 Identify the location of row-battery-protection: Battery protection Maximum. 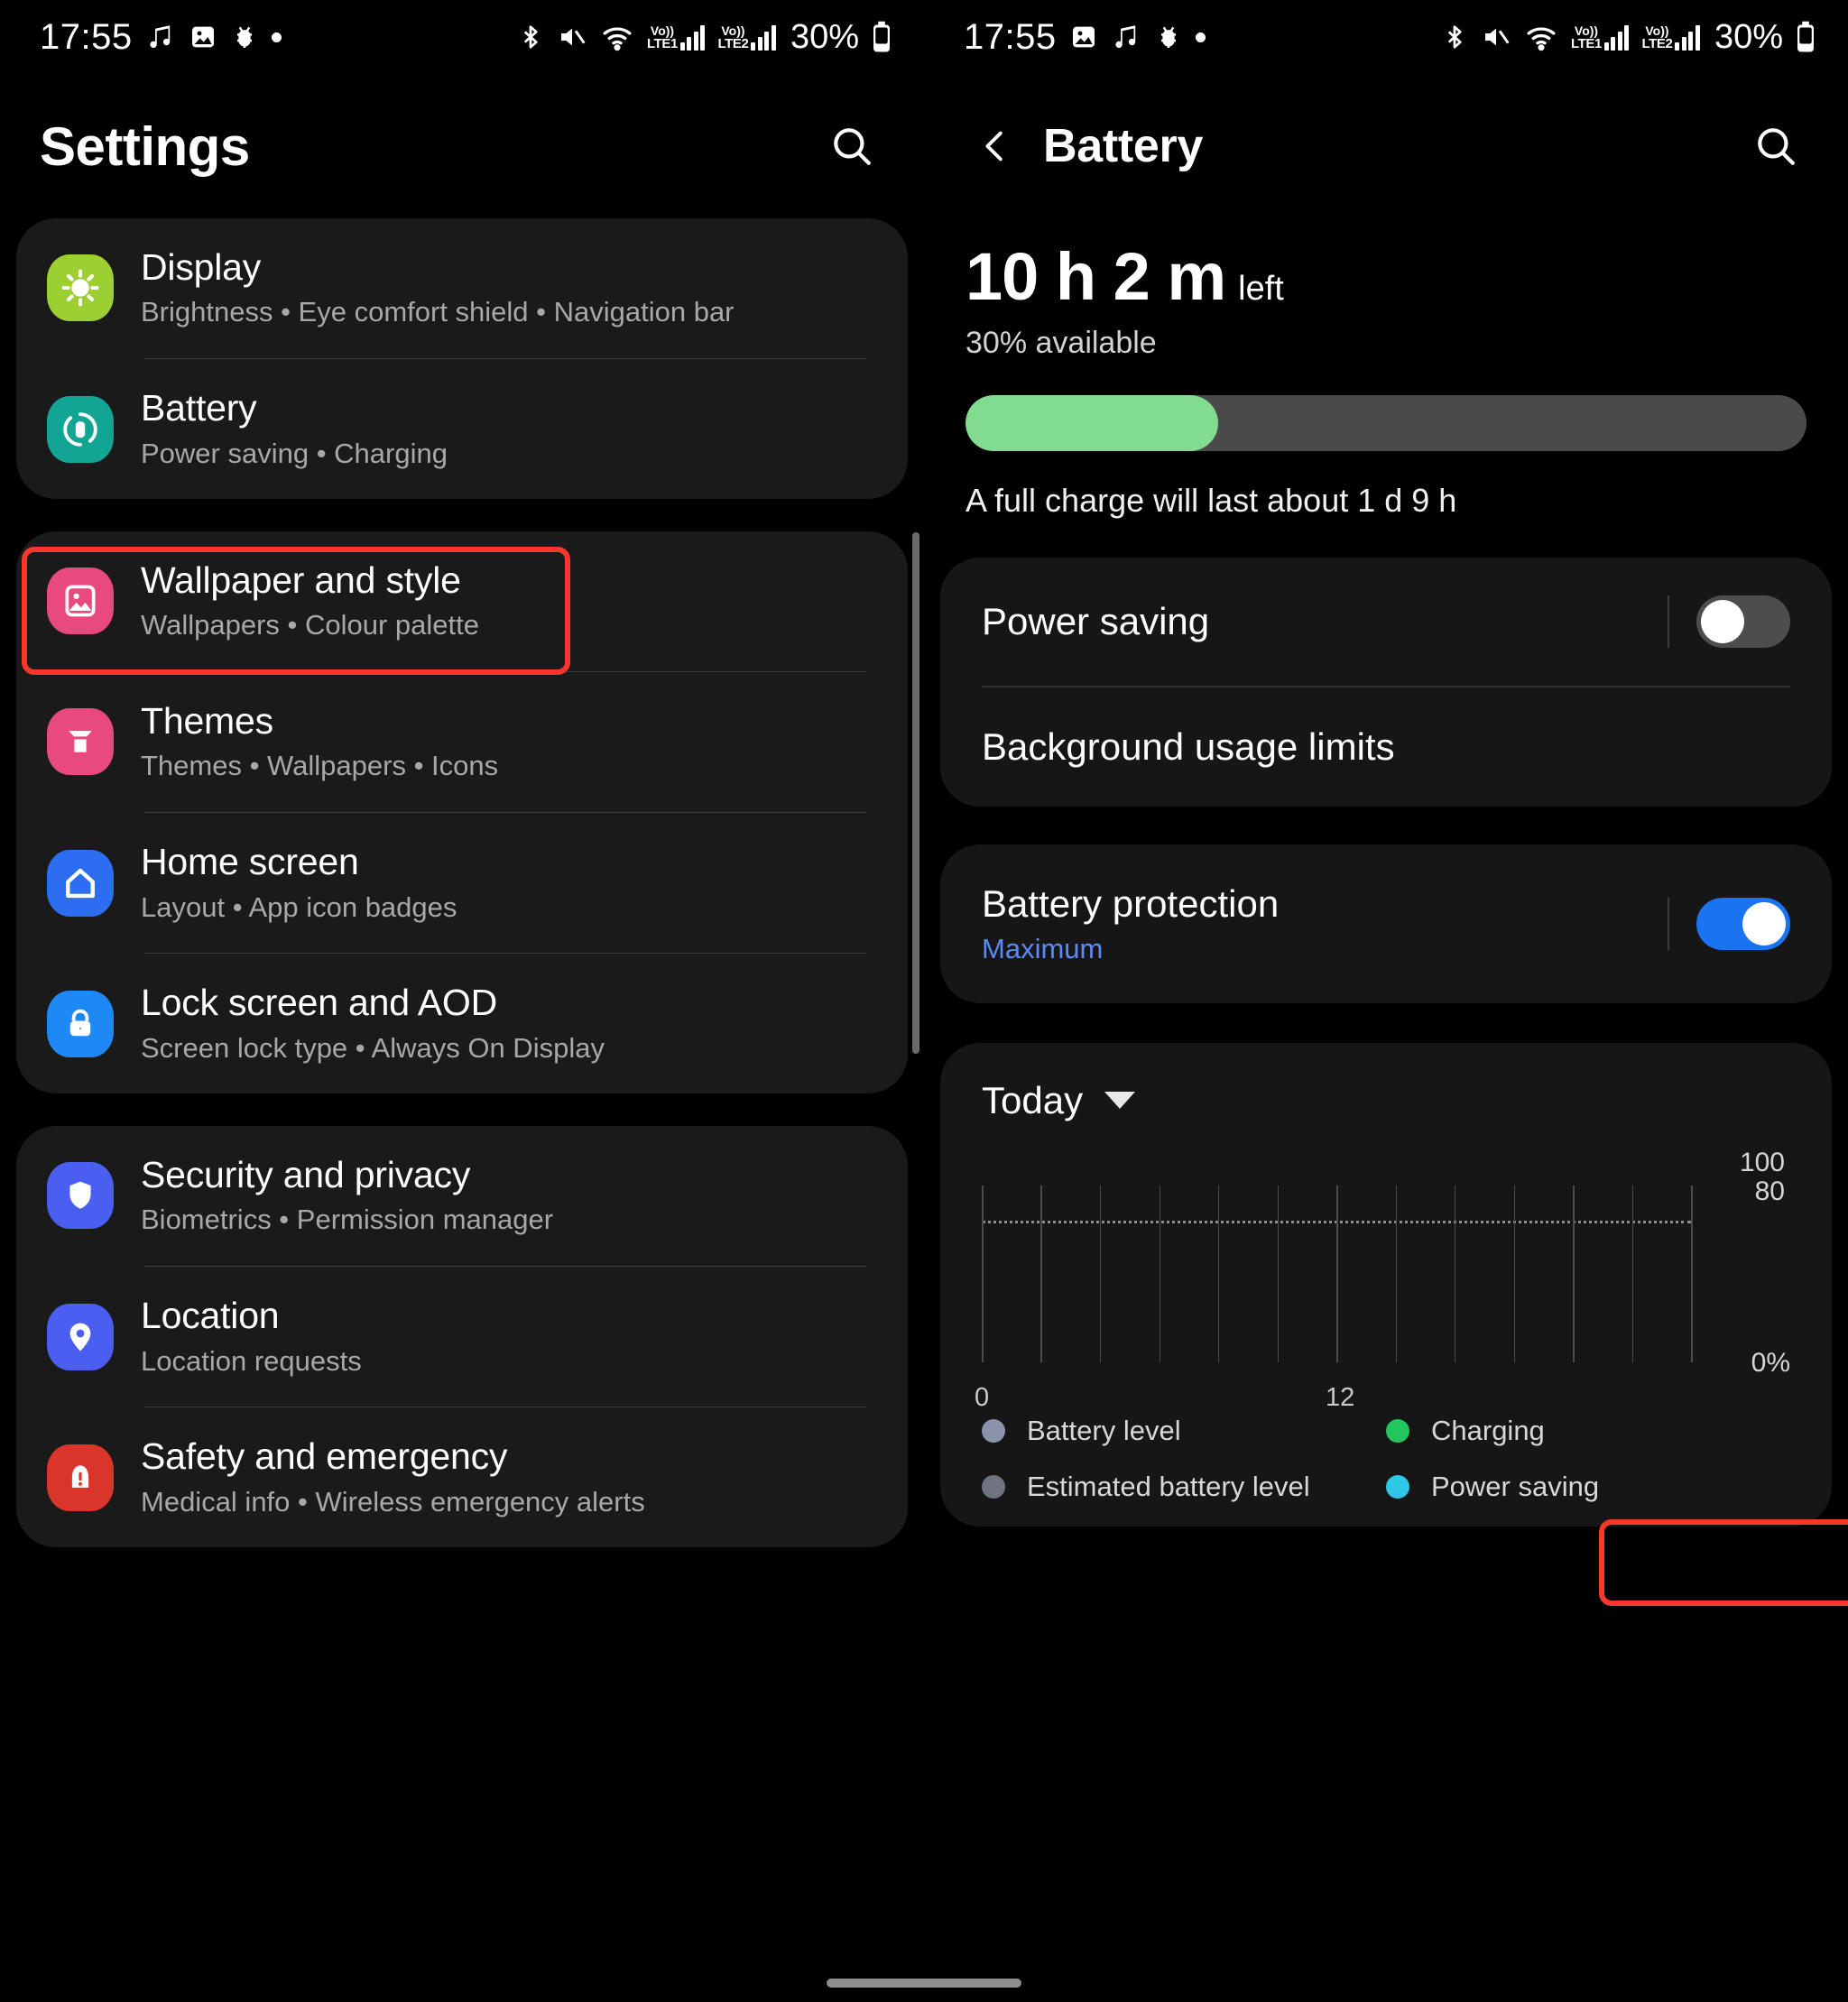
(1386, 923).